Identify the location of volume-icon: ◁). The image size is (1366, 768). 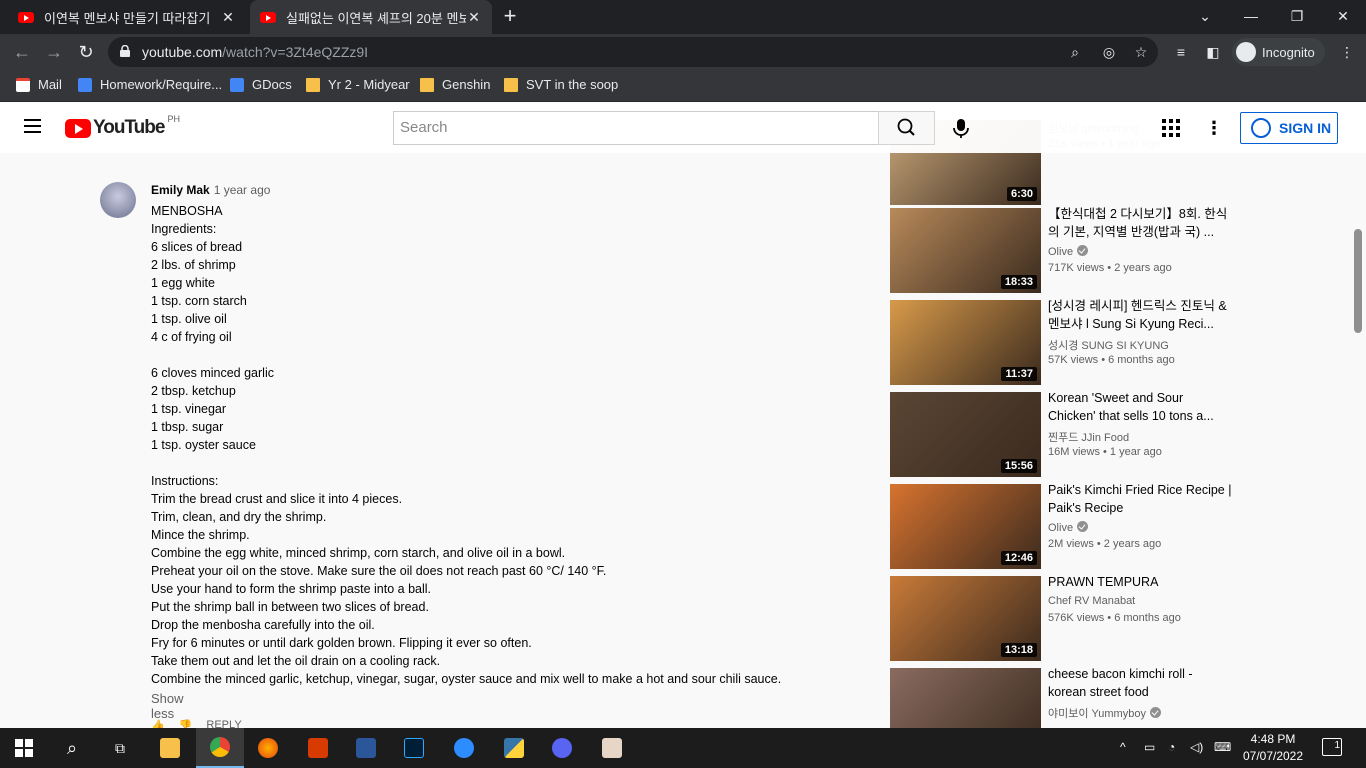
(1196, 747).